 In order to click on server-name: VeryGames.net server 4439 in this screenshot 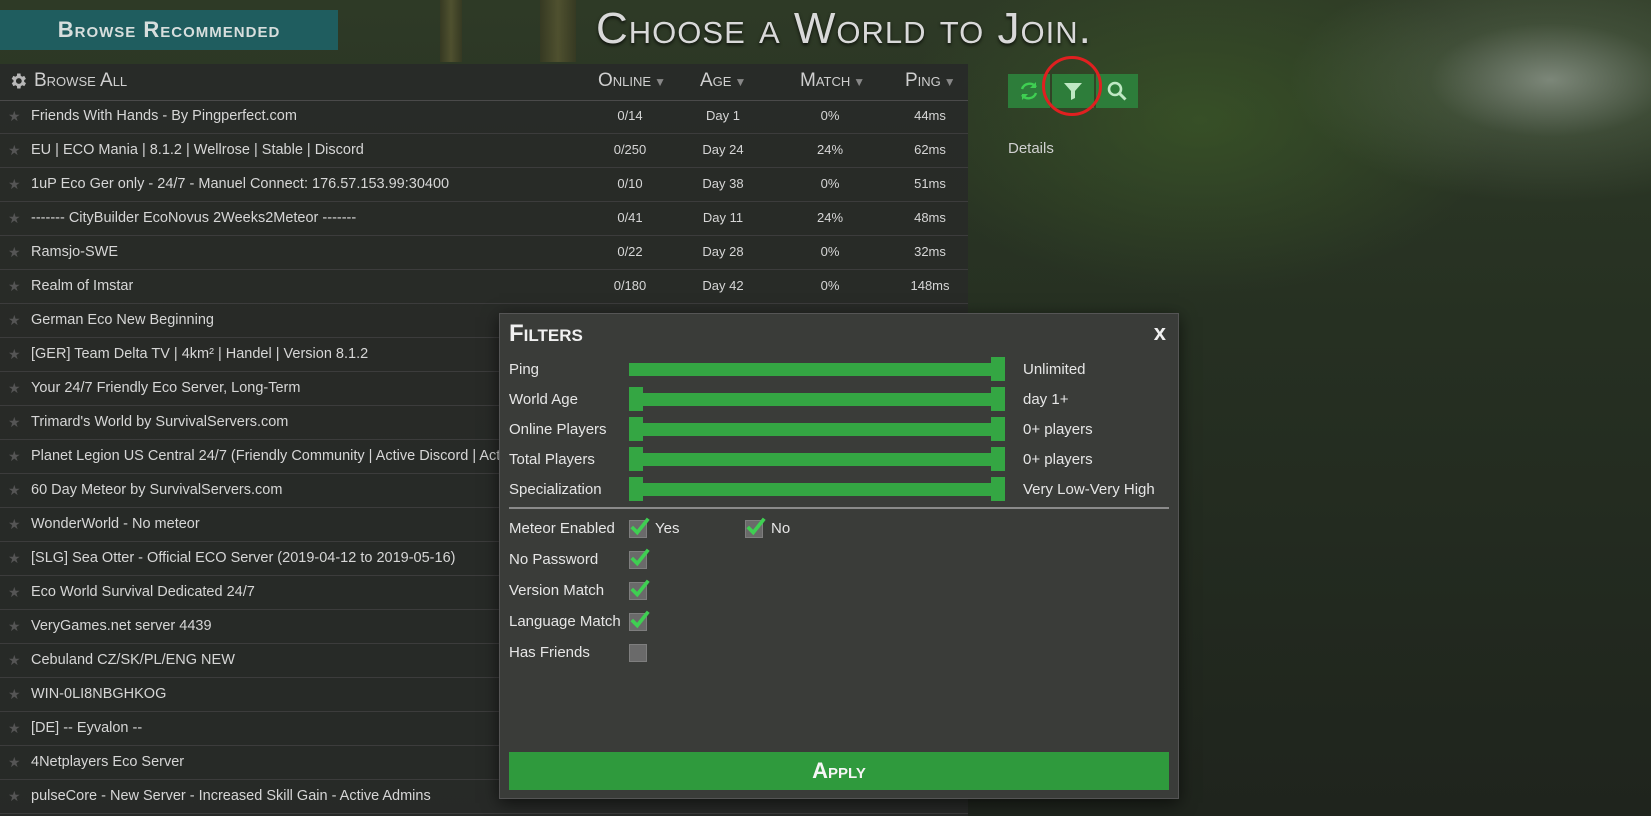, I will do `click(121, 626)`.